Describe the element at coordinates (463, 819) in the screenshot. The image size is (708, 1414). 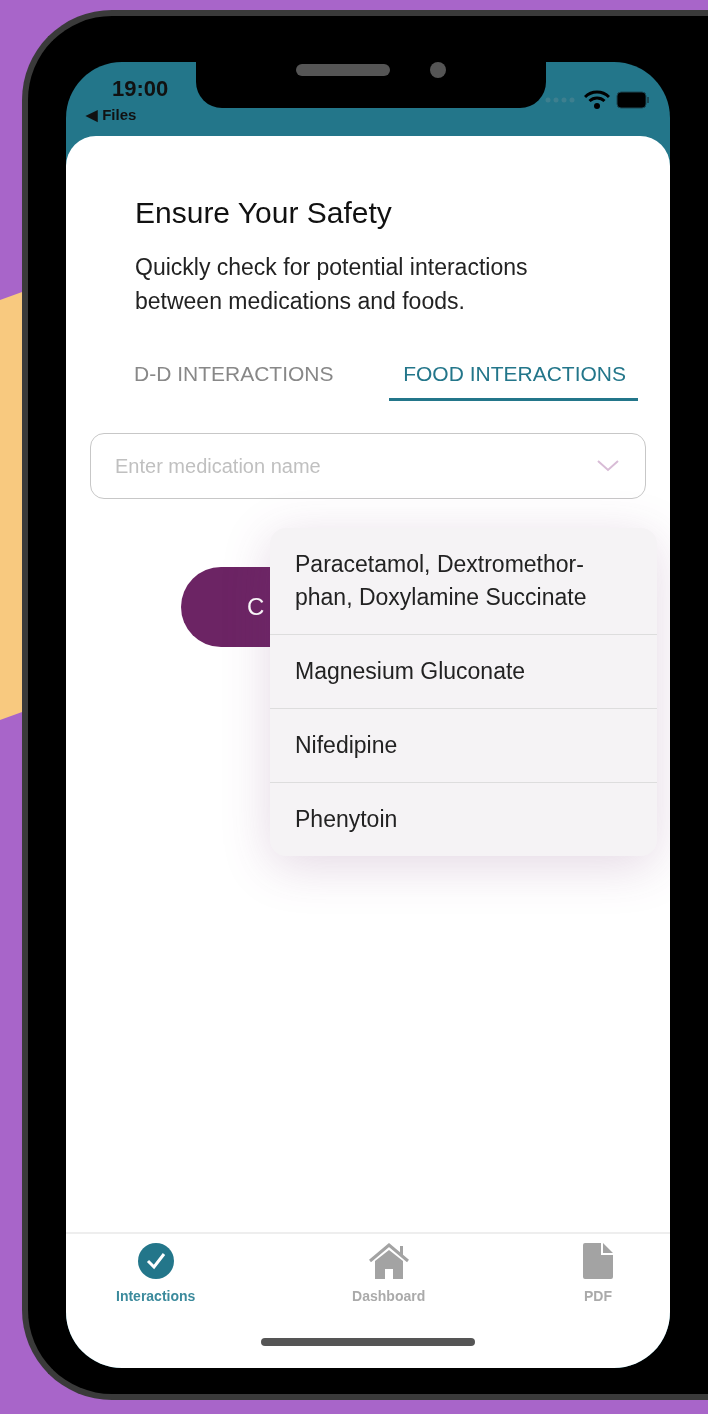
I see `dropdown-option: Phenytoin` at that location.